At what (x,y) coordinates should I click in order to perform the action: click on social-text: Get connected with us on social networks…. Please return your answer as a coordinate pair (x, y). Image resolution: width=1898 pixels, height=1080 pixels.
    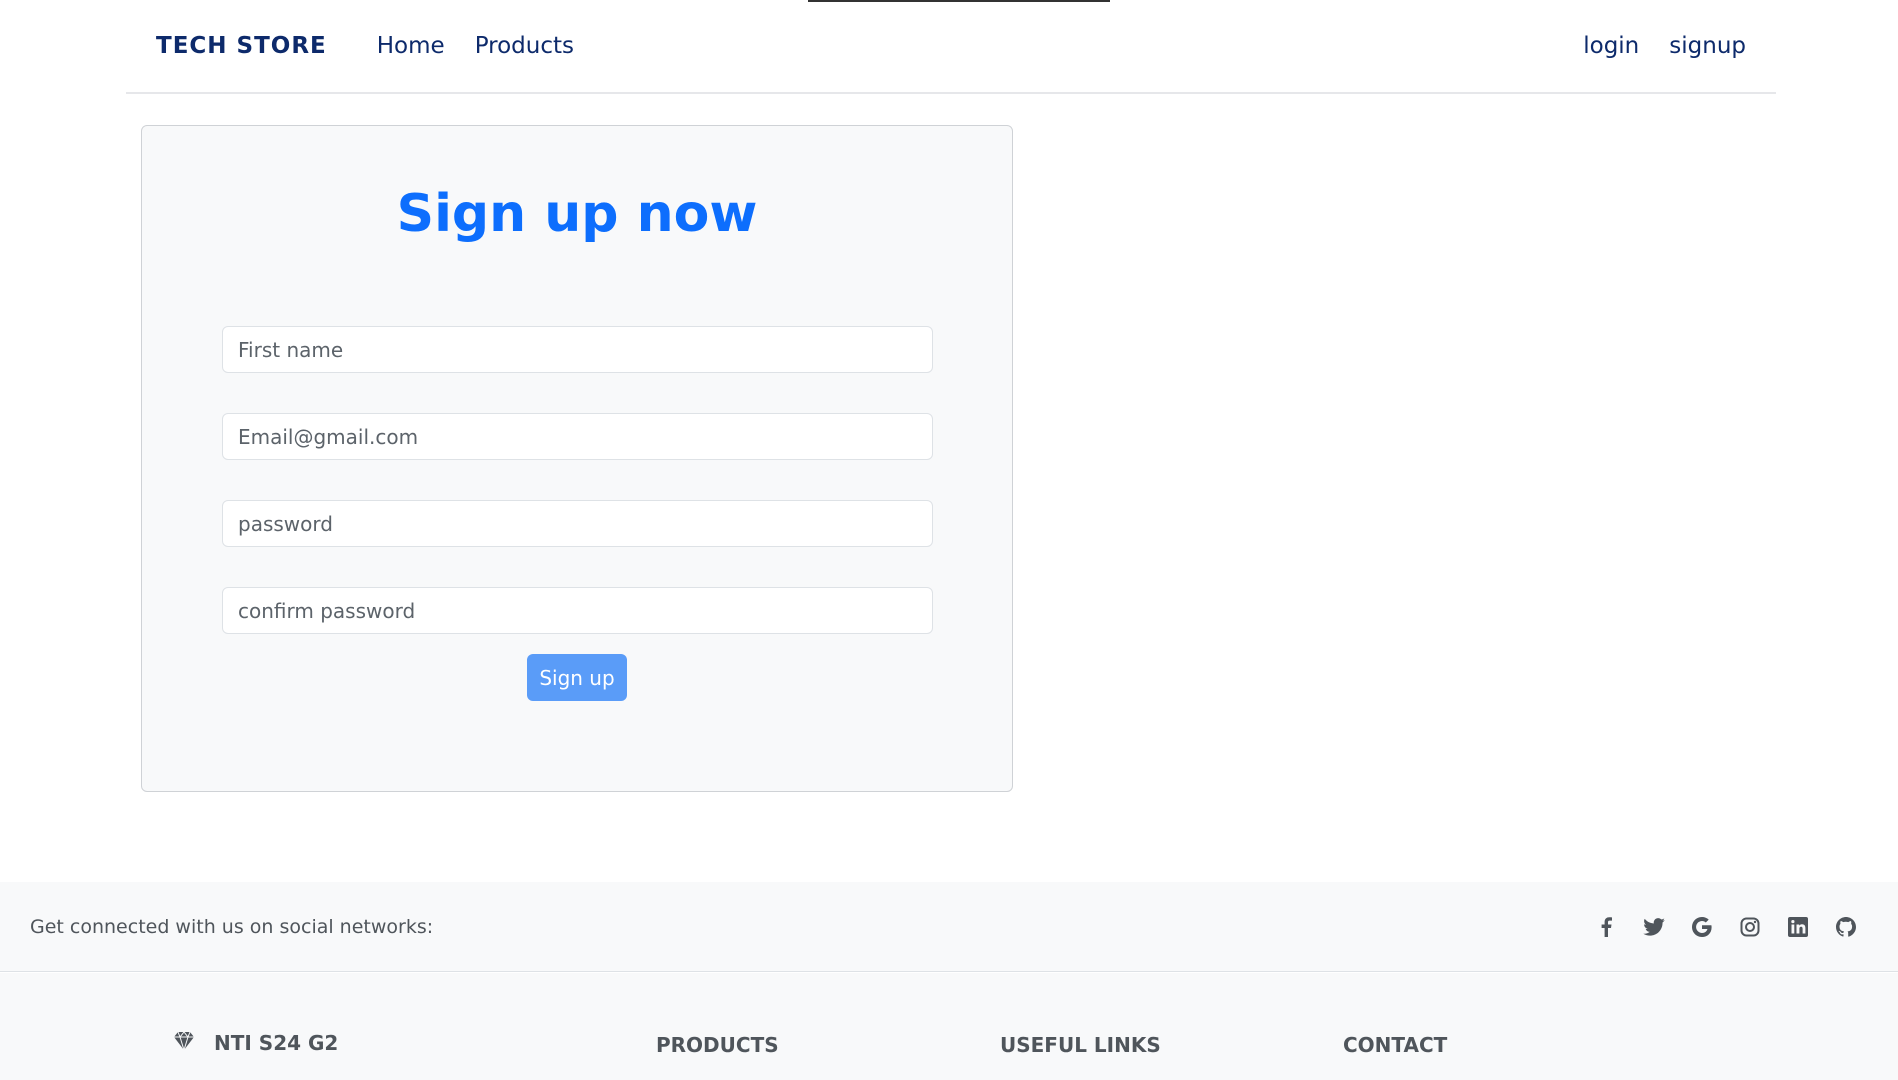
    Looking at the image, I should click on (232, 926).